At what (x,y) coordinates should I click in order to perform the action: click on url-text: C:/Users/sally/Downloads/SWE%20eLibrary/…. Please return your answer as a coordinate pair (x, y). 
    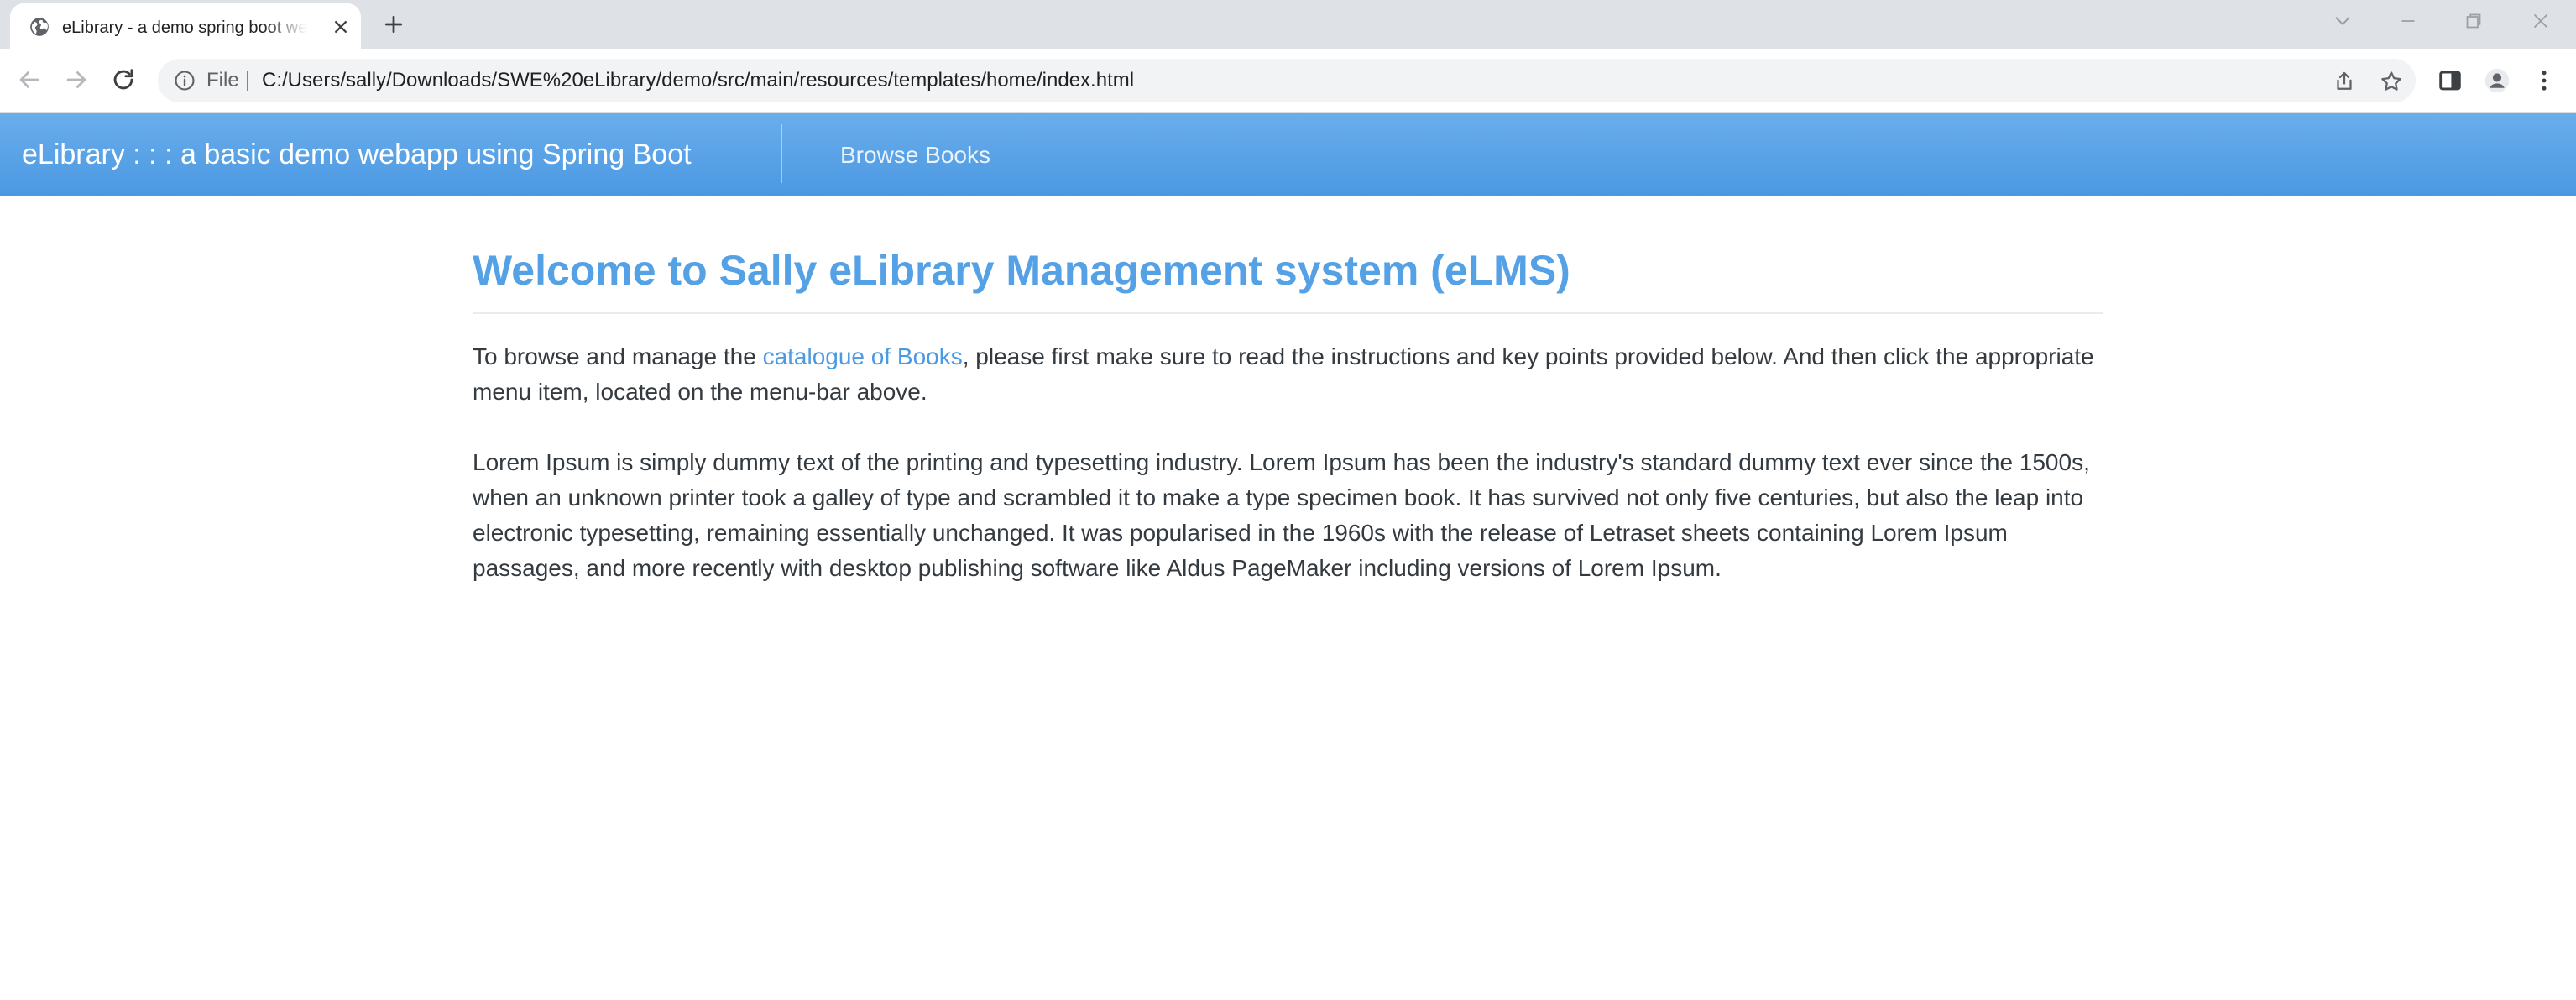
    Looking at the image, I should click on (698, 80).